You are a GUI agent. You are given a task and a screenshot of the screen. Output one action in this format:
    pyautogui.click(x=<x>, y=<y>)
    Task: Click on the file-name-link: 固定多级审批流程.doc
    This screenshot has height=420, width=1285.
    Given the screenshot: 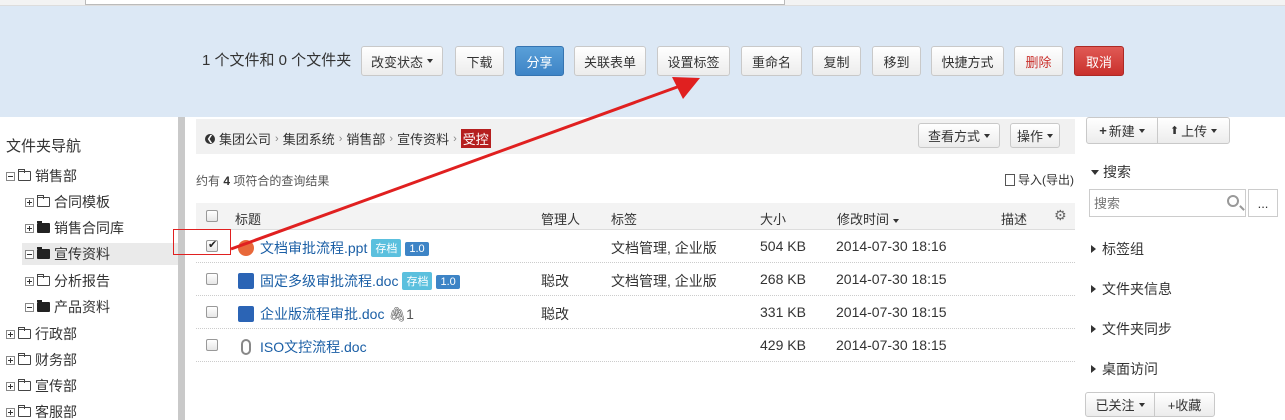 What is the action you would take?
    pyautogui.click(x=329, y=281)
    